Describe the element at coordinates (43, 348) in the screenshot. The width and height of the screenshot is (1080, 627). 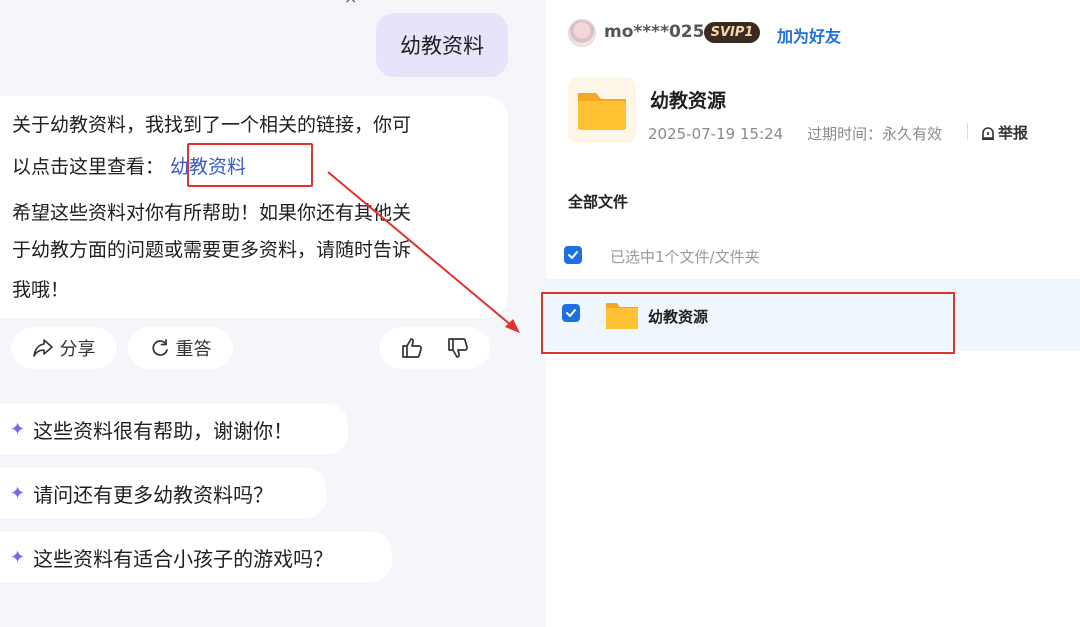
I see `share-icon` at that location.